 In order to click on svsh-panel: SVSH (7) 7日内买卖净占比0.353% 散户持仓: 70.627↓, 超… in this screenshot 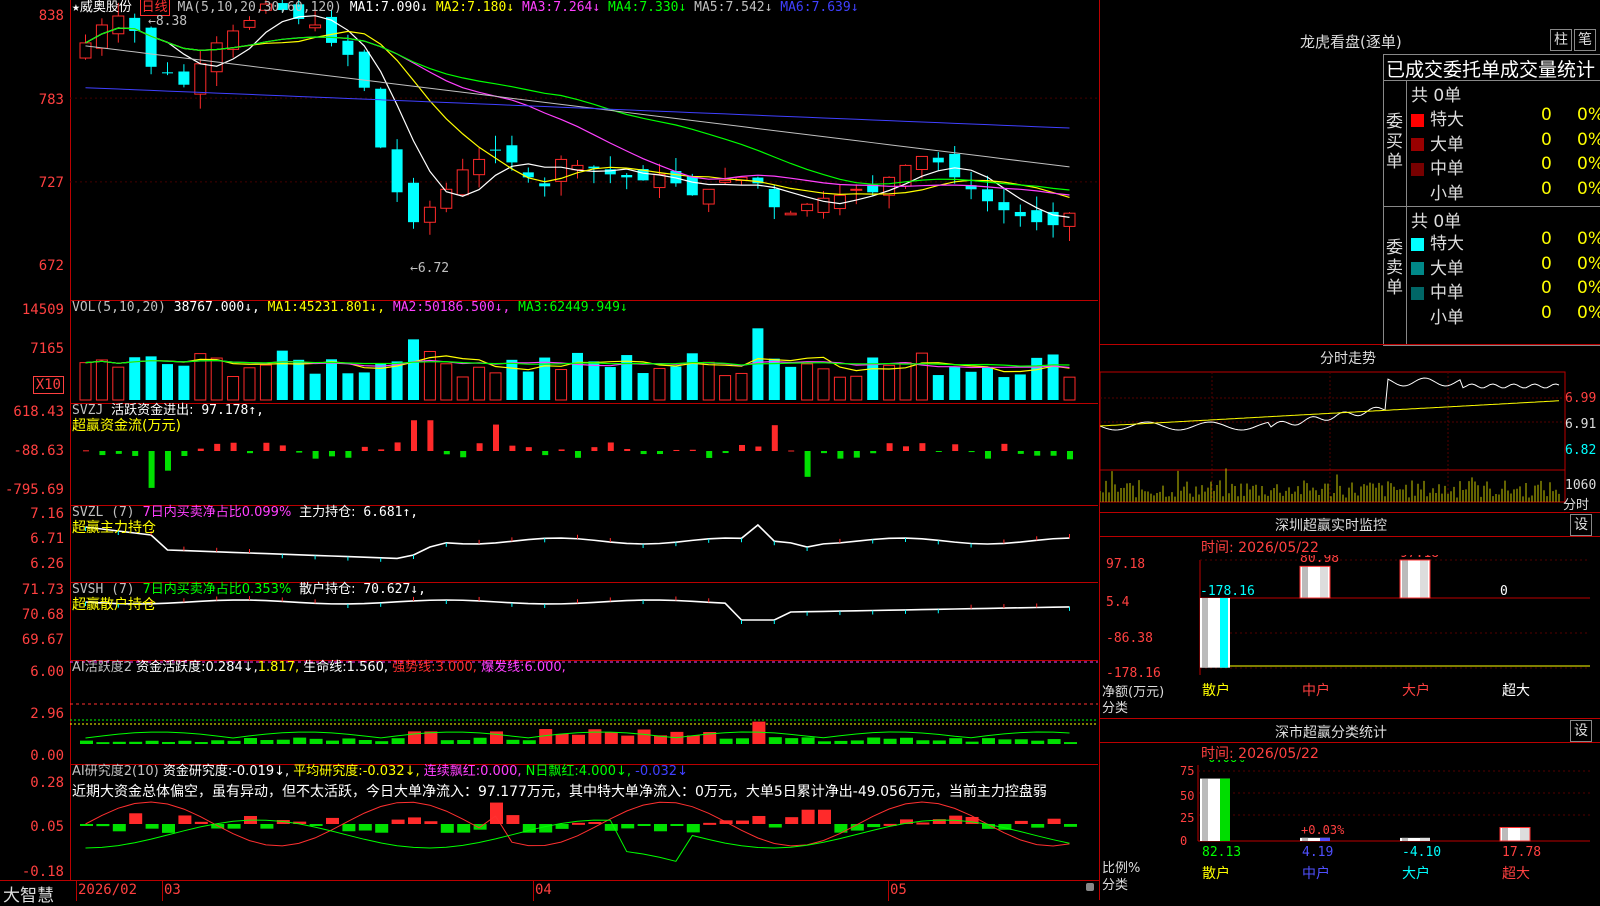, I will do `click(584, 621)`.